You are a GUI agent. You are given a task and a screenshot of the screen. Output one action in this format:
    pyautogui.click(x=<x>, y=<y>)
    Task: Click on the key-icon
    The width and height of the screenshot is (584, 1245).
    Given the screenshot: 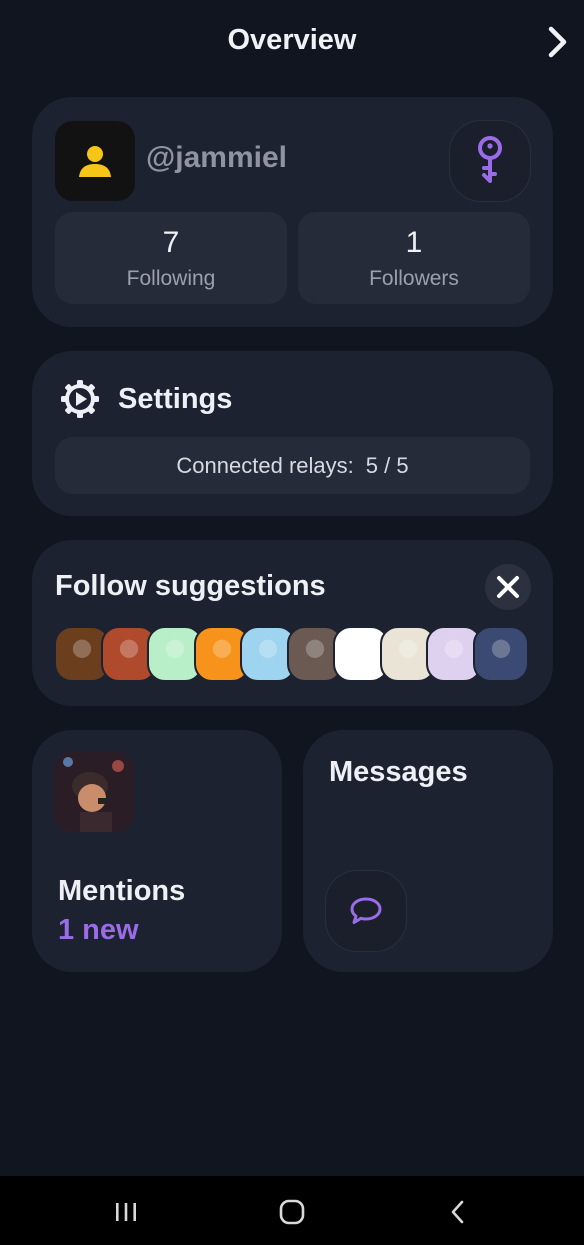 What is the action you would take?
    pyautogui.click(x=490, y=159)
    